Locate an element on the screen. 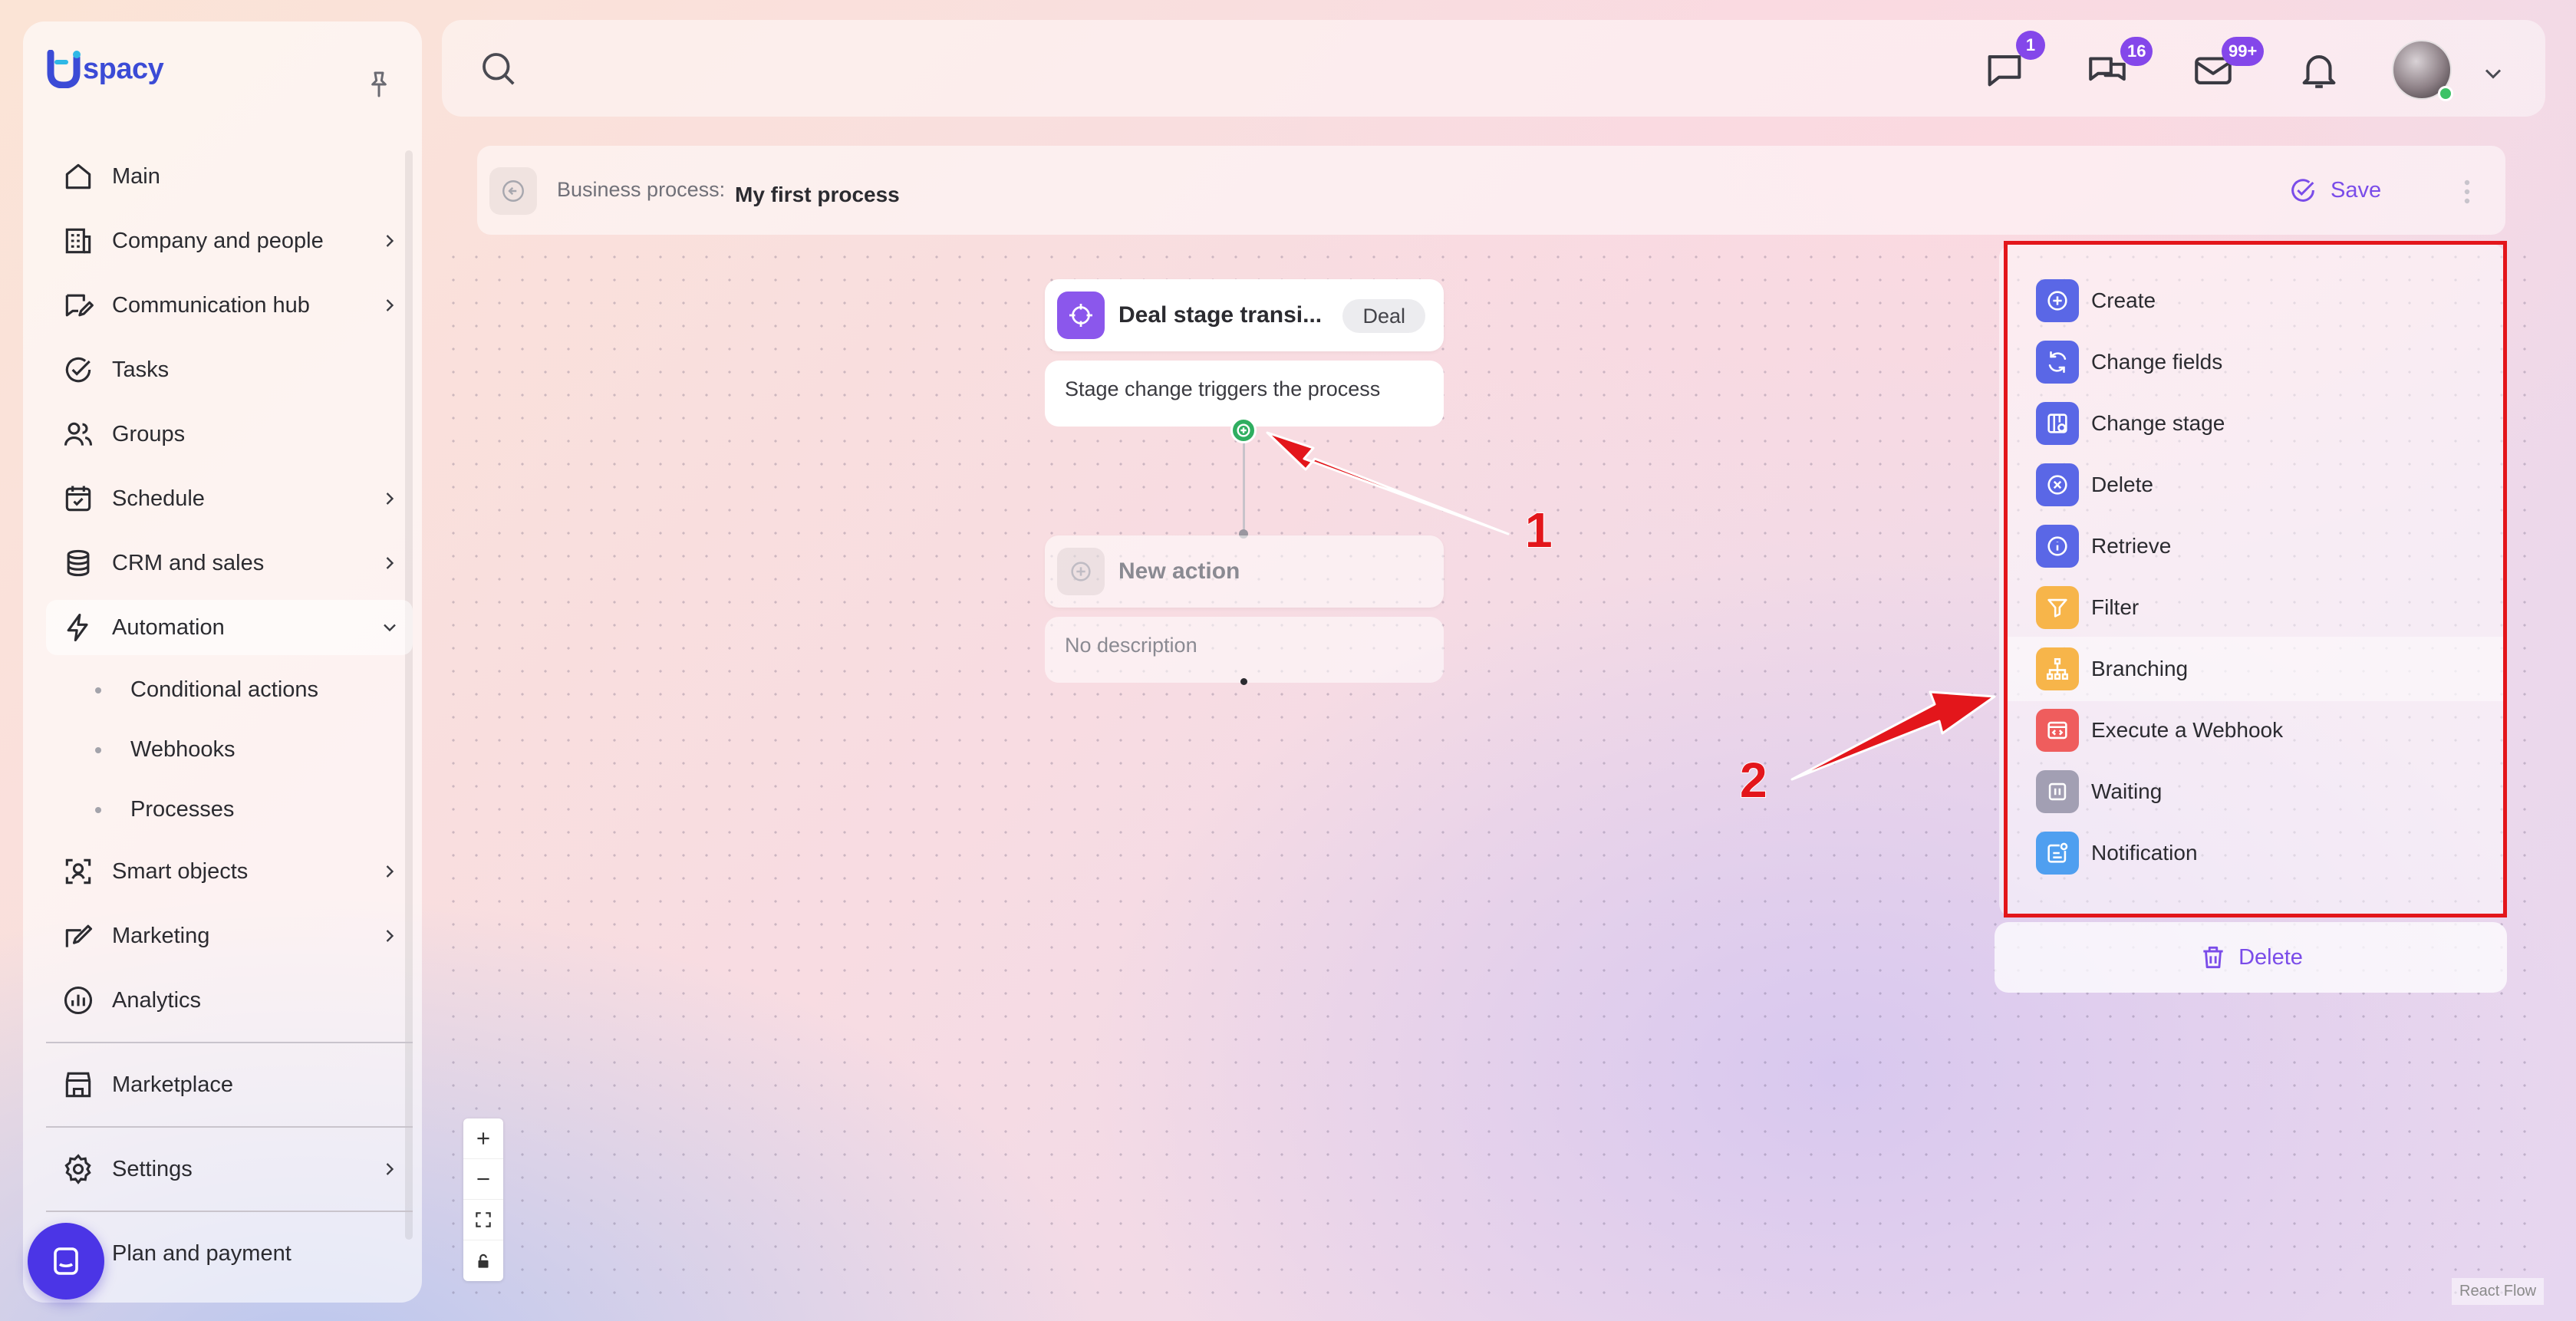 This screenshot has width=2576, height=1321. annotation-label-2: 2 is located at coordinates (1753, 781).